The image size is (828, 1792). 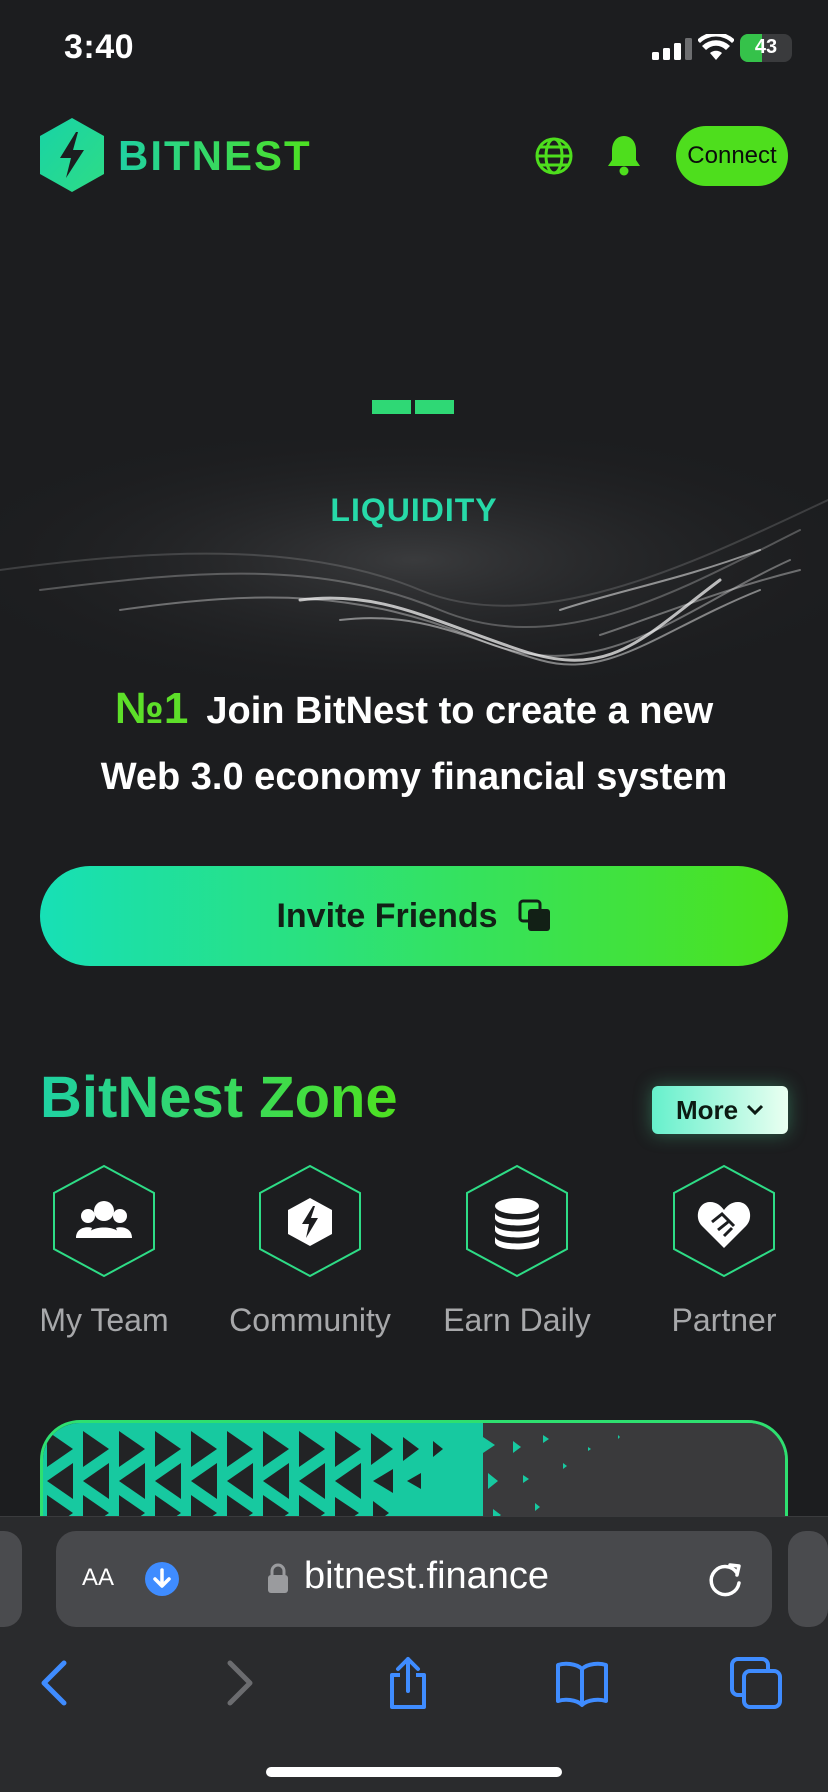 I want to click on invite-friends-button: Invite Friends, so click(x=414, y=916).